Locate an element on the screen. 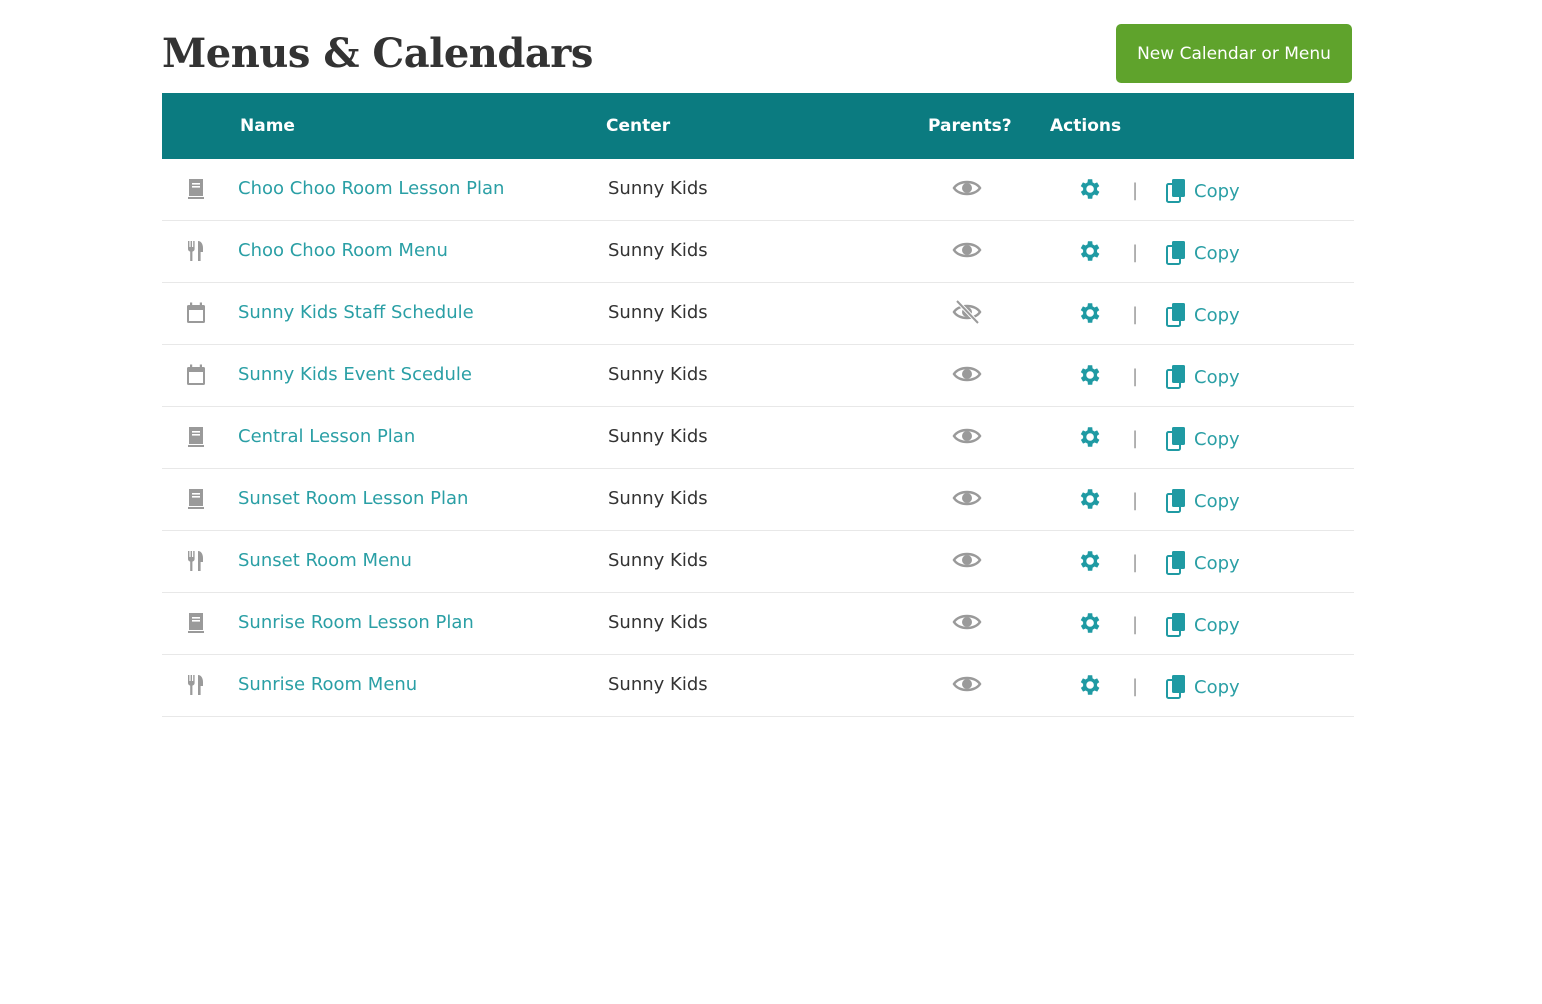  table-row: Sunrise Room Lesson Plan Sunny Kids | Copy is located at coordinates (758, 624).